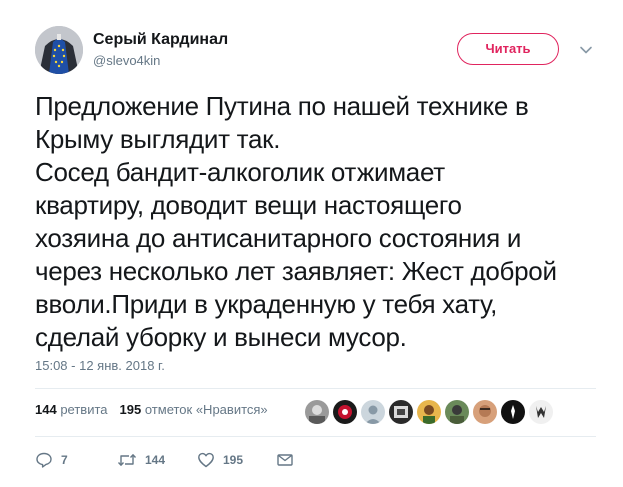 This screenshot has width=623, height=487. I want to click on direct-message-button, so click(285, 460).